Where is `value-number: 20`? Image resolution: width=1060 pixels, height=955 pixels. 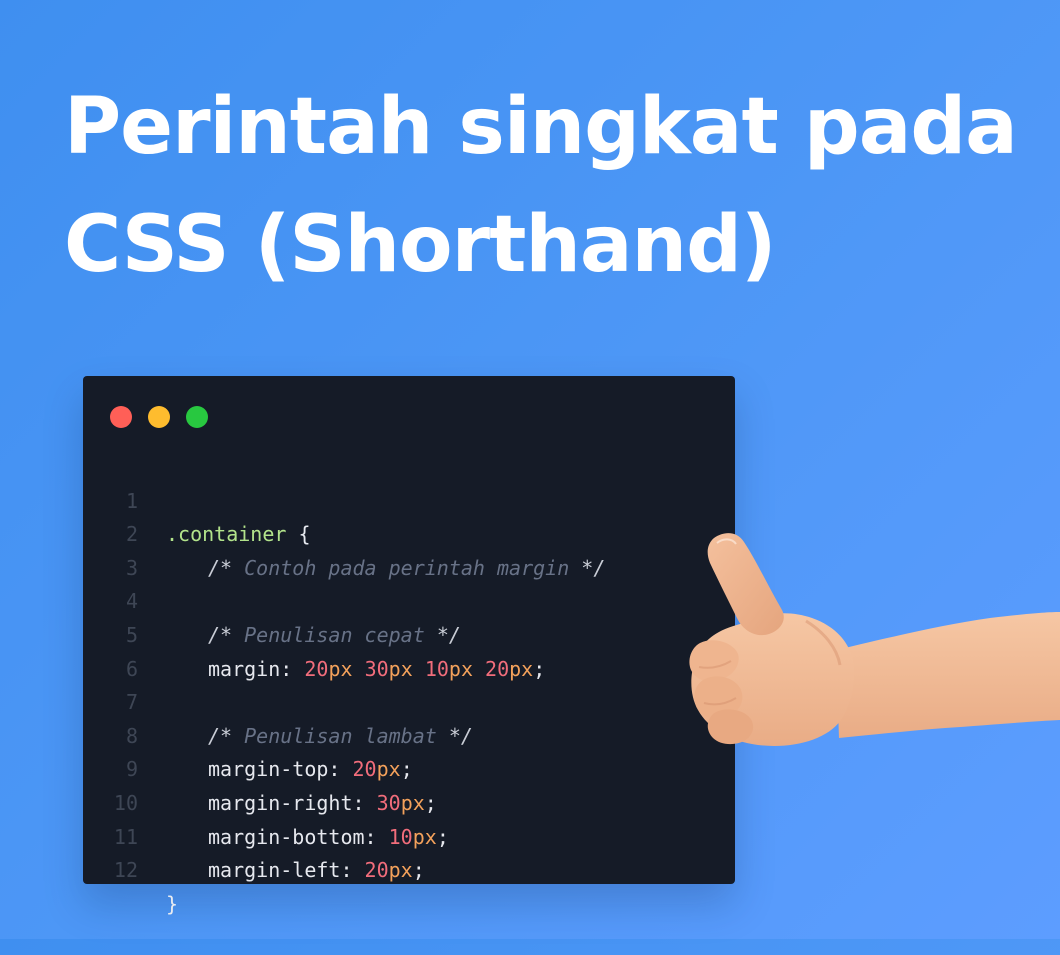
value-number: 20 is located at coordinates (376, 870).